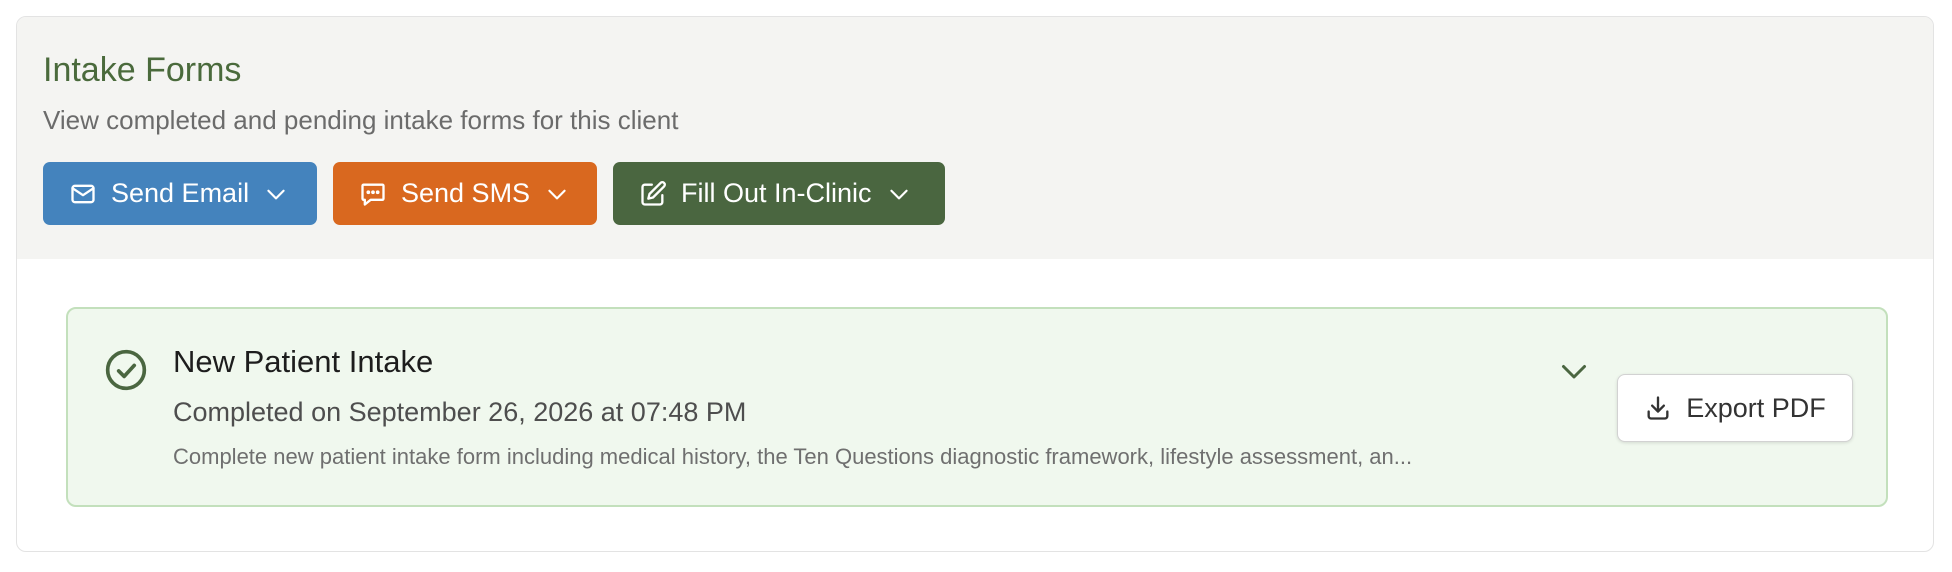 Image resolution: width=1952 pixels, height=572 pixels. Describe the element at coordinates (975, 193) in the screenshot. I see `action-buttons: Send Email Send SMS Fill Out In-Clinic` at that location.